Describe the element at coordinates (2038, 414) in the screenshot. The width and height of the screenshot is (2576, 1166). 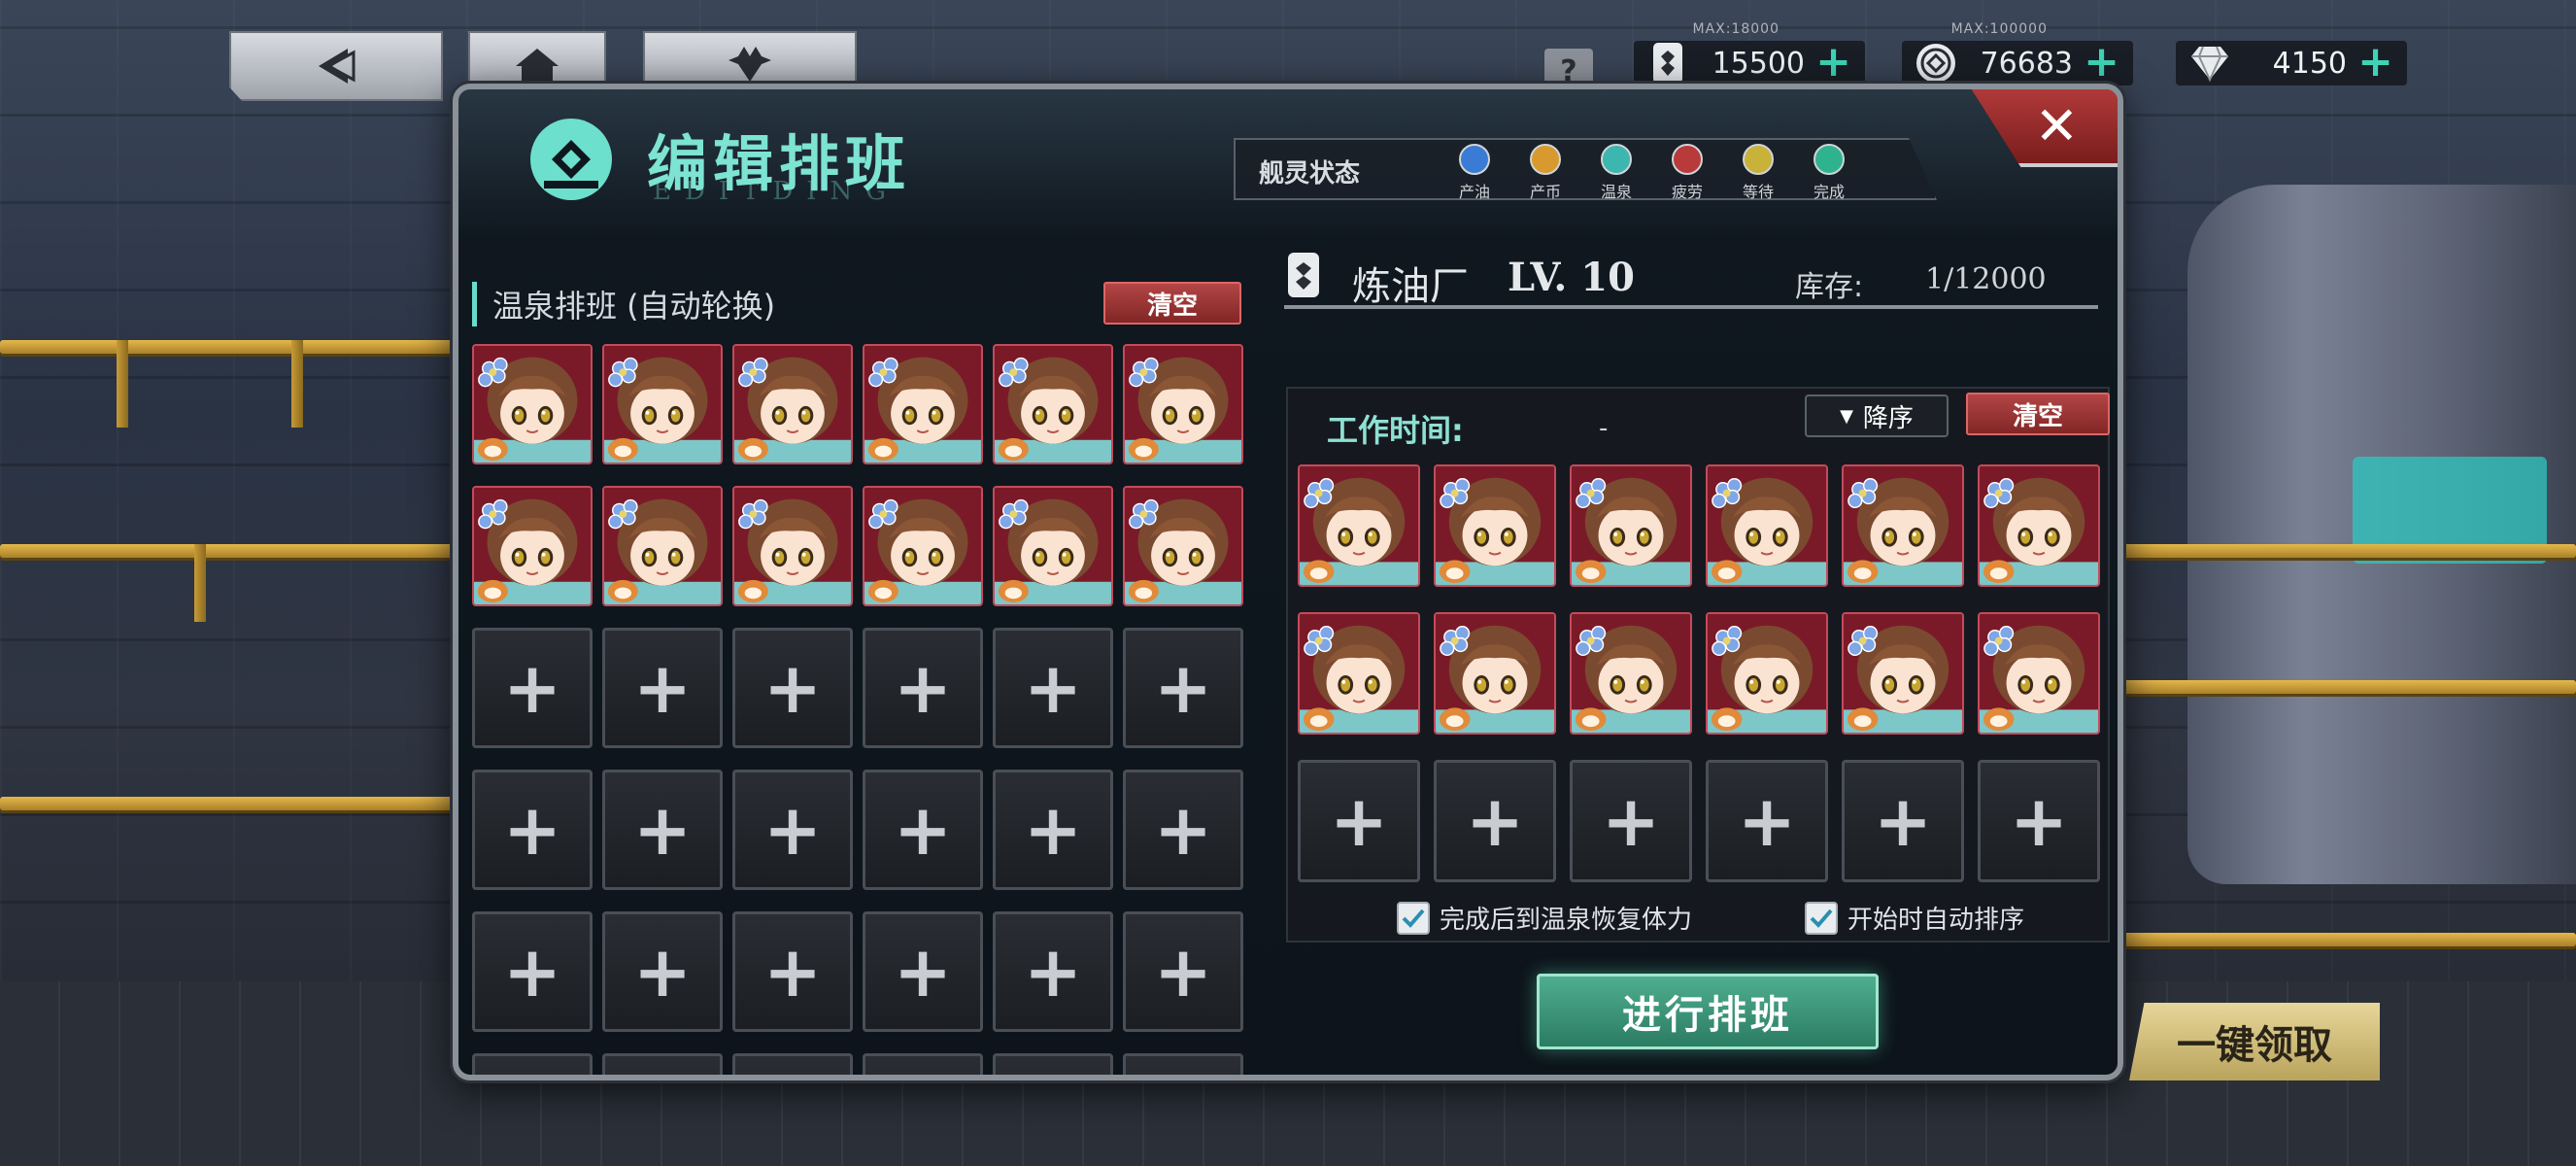
I see `right-clear-button: 清空` at that location.